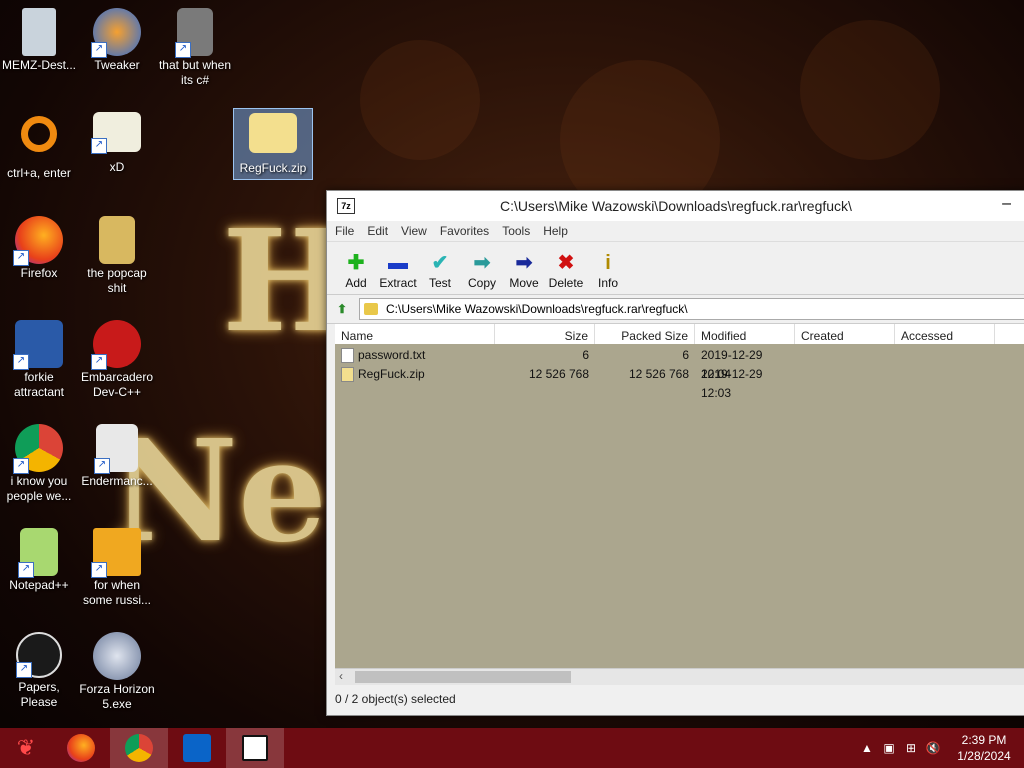 The image size is (1024, 768). I want to click on folder-icon, so click(371, 309).